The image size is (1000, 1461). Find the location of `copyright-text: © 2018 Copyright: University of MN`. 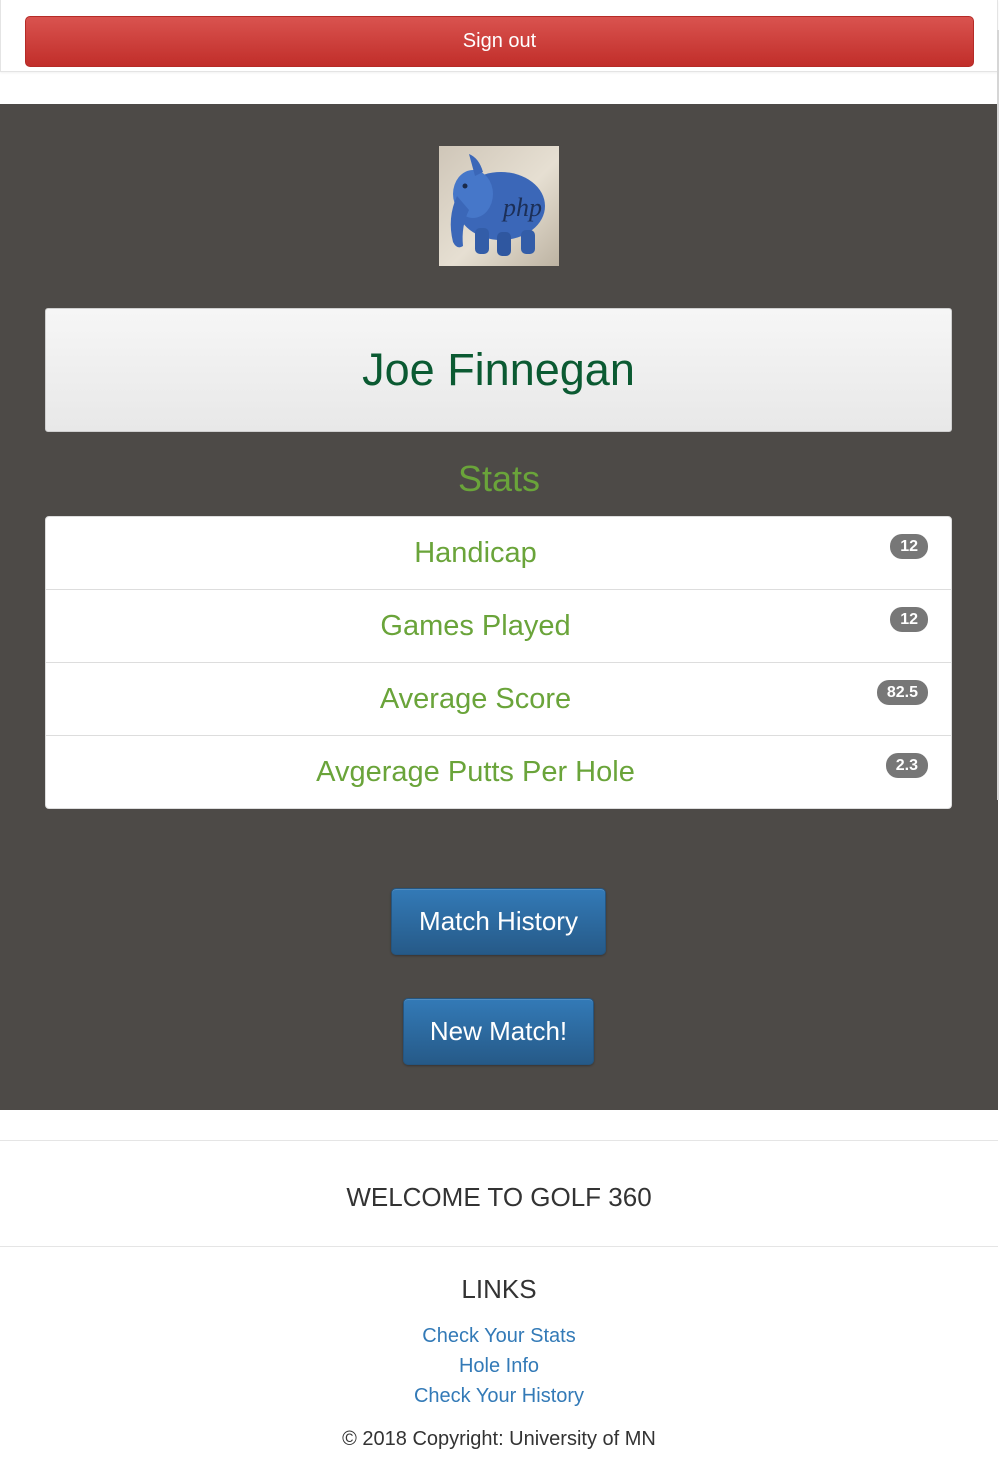

copyright-text: © 2018 Copyright: University of MN is located at coordinates (499, 1439).